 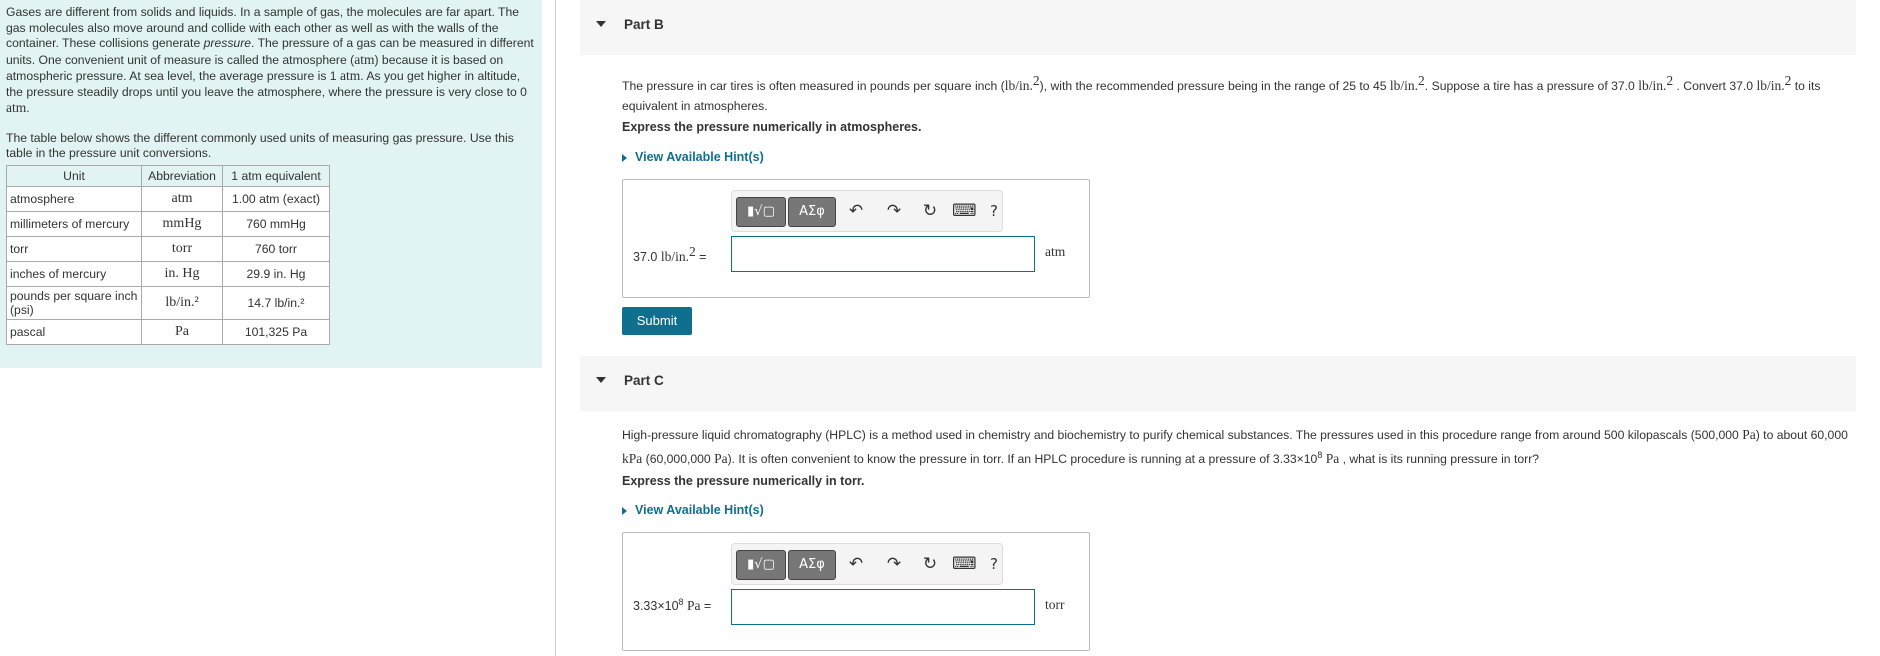 I want to click on table-row: inches of mercury in. Hg 29.9 in. Hg, so click(x=168, y=274).